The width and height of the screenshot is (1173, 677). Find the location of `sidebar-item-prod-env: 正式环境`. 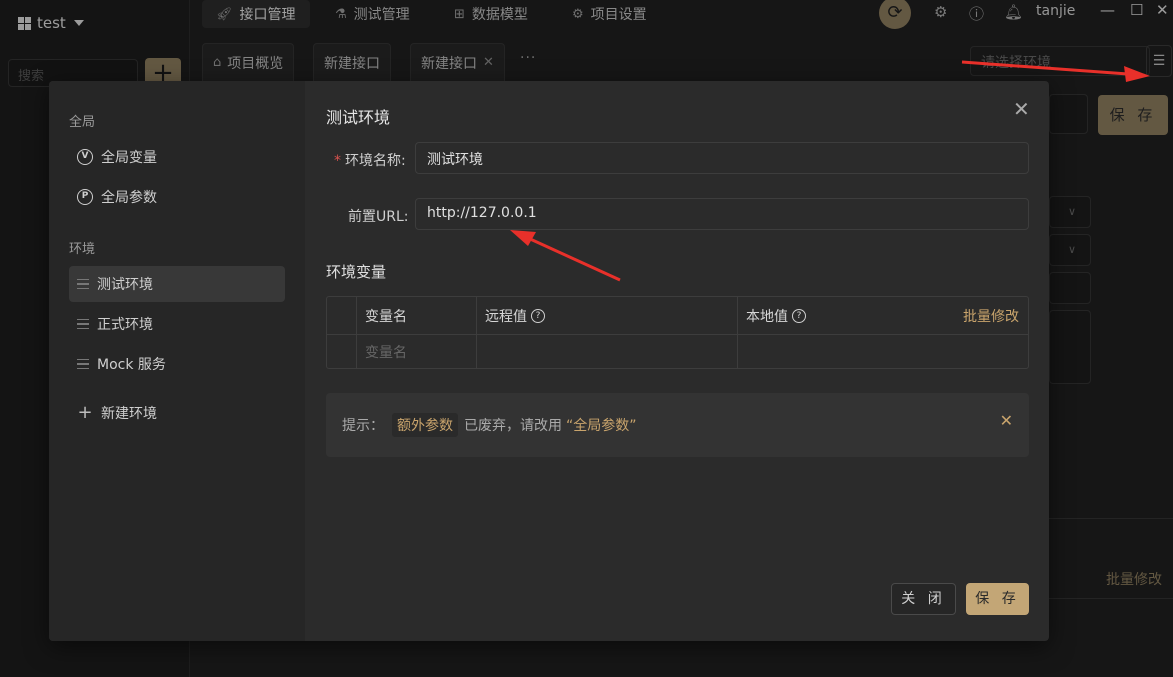

sidebar-item-prod-env: 正式环境 is located at coordinates (177, 324).